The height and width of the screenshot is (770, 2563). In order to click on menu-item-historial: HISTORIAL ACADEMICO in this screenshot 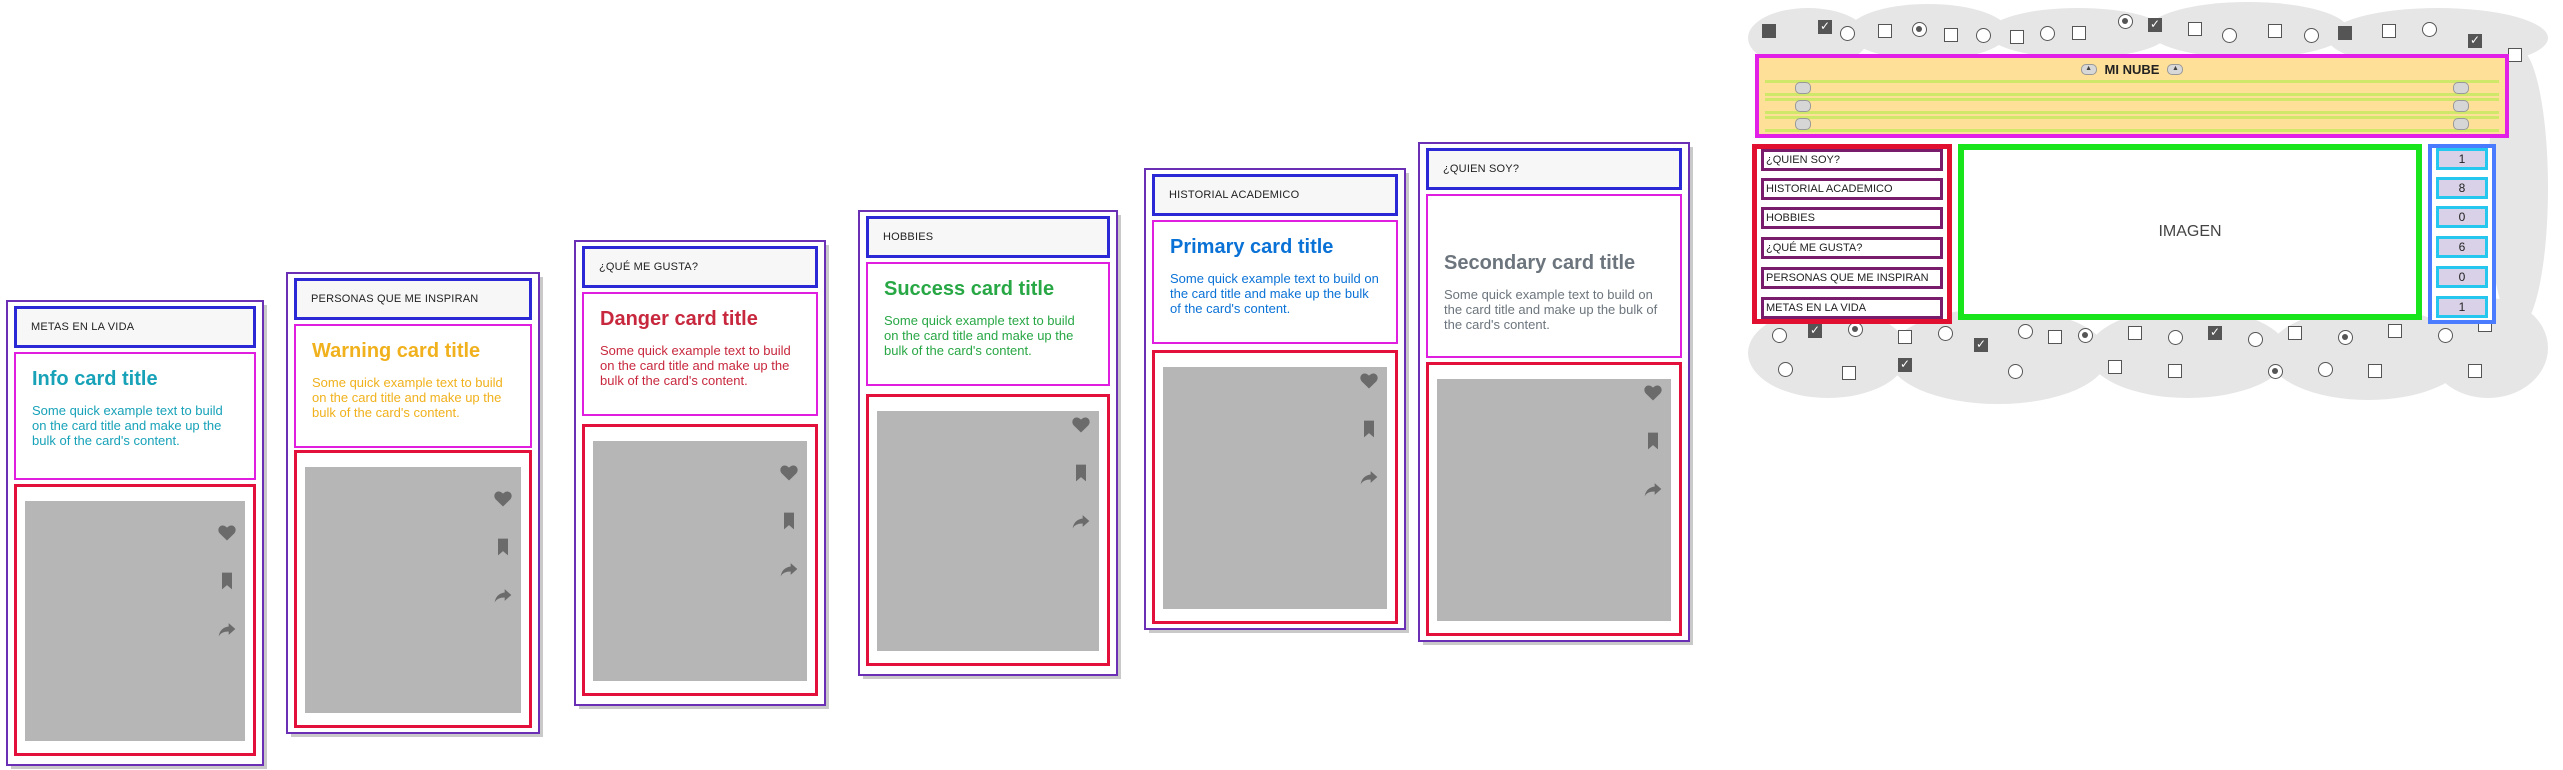, I will do `click(1852, 189)`.